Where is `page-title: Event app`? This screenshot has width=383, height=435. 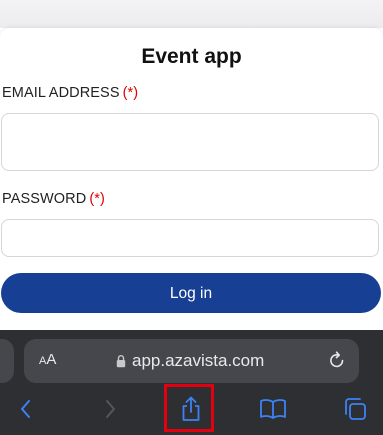 page-title: Event app is located at coordinates (191, 56).